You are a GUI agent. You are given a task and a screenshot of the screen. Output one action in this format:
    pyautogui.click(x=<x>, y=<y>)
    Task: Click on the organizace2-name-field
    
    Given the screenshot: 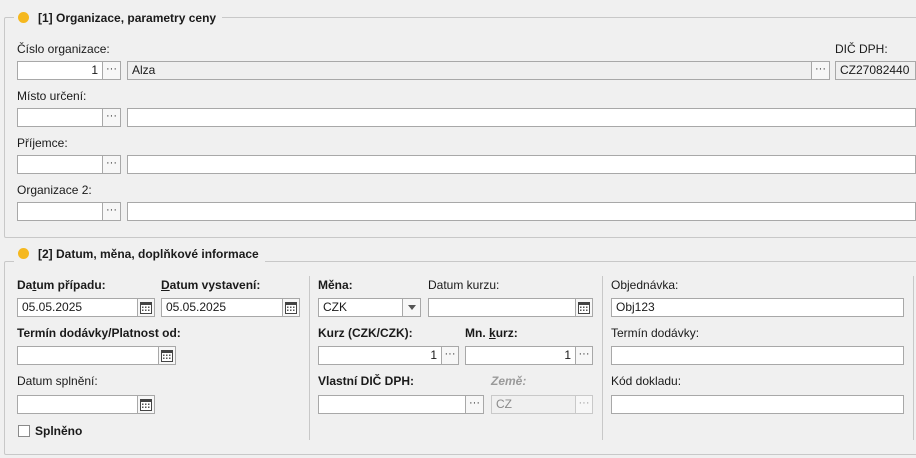 What is the action you would take?
    pyautogui.click(x=521, y=211)
    